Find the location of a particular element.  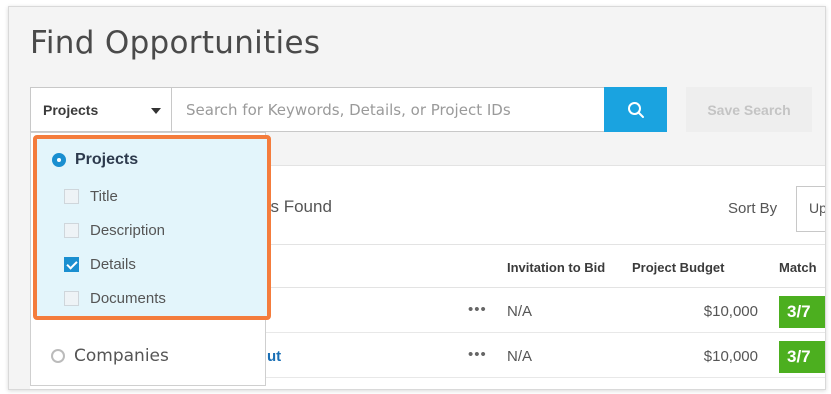

companies-radio is located at coordinates (58, 356).